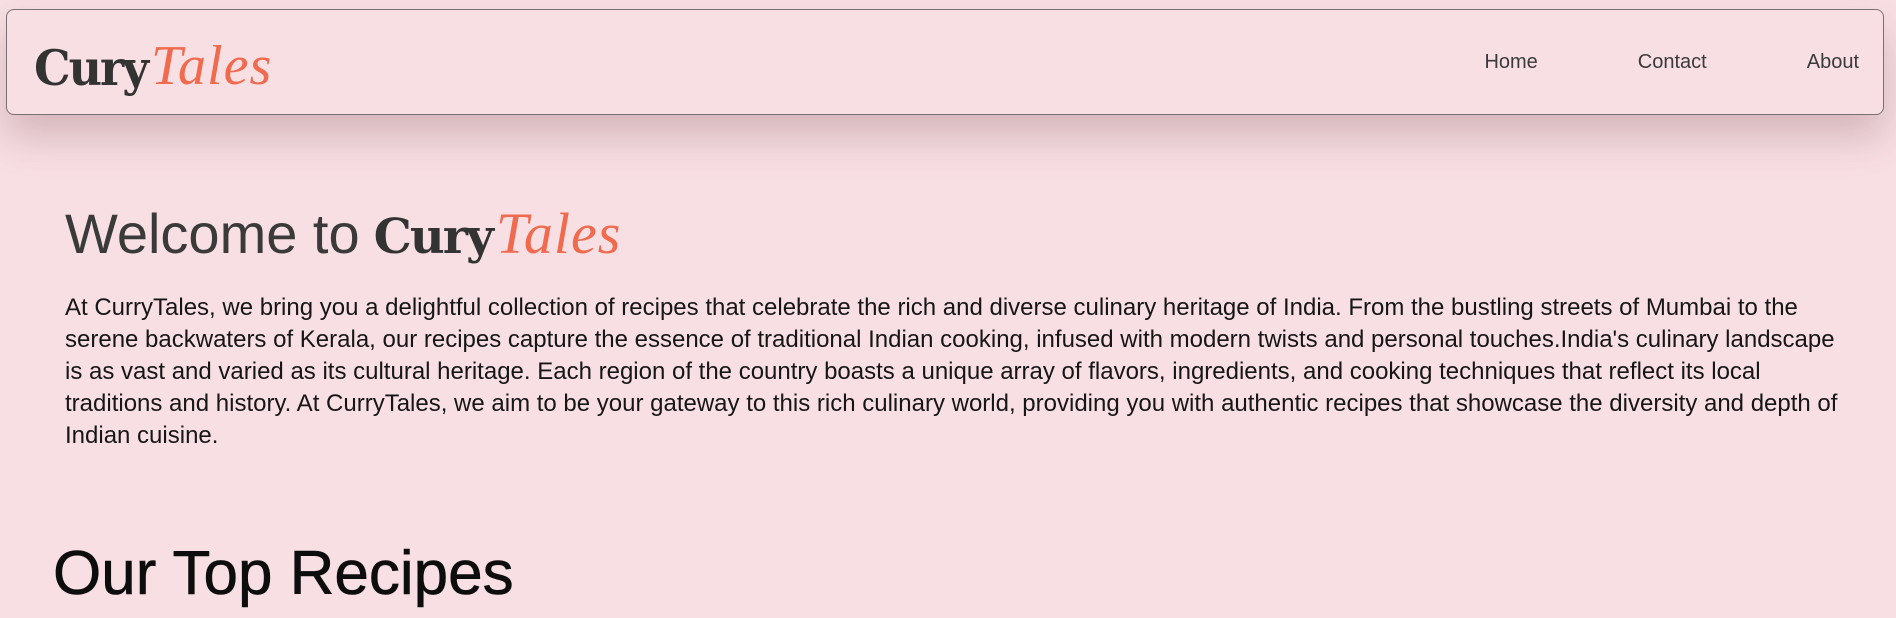  Describe the element at coordinates (1833, 62) in the screenshot. I see `nav-link-about: About` at that location.